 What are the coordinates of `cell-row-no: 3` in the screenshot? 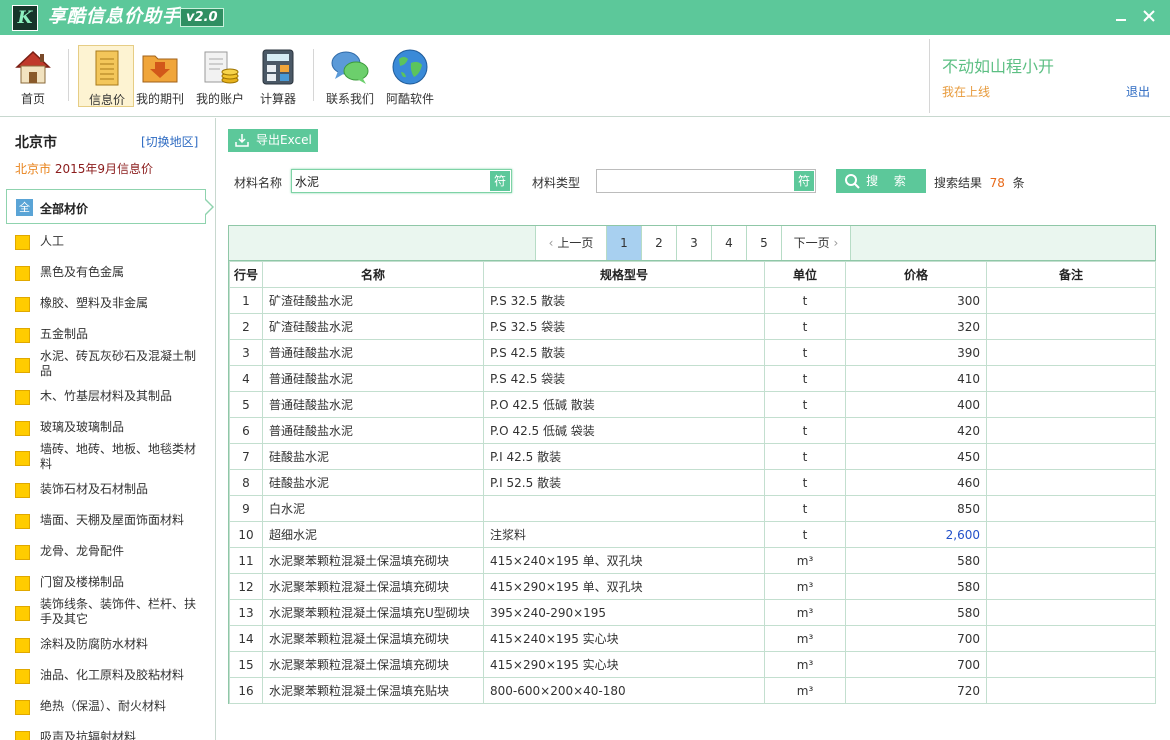 It's located at (246, 352).